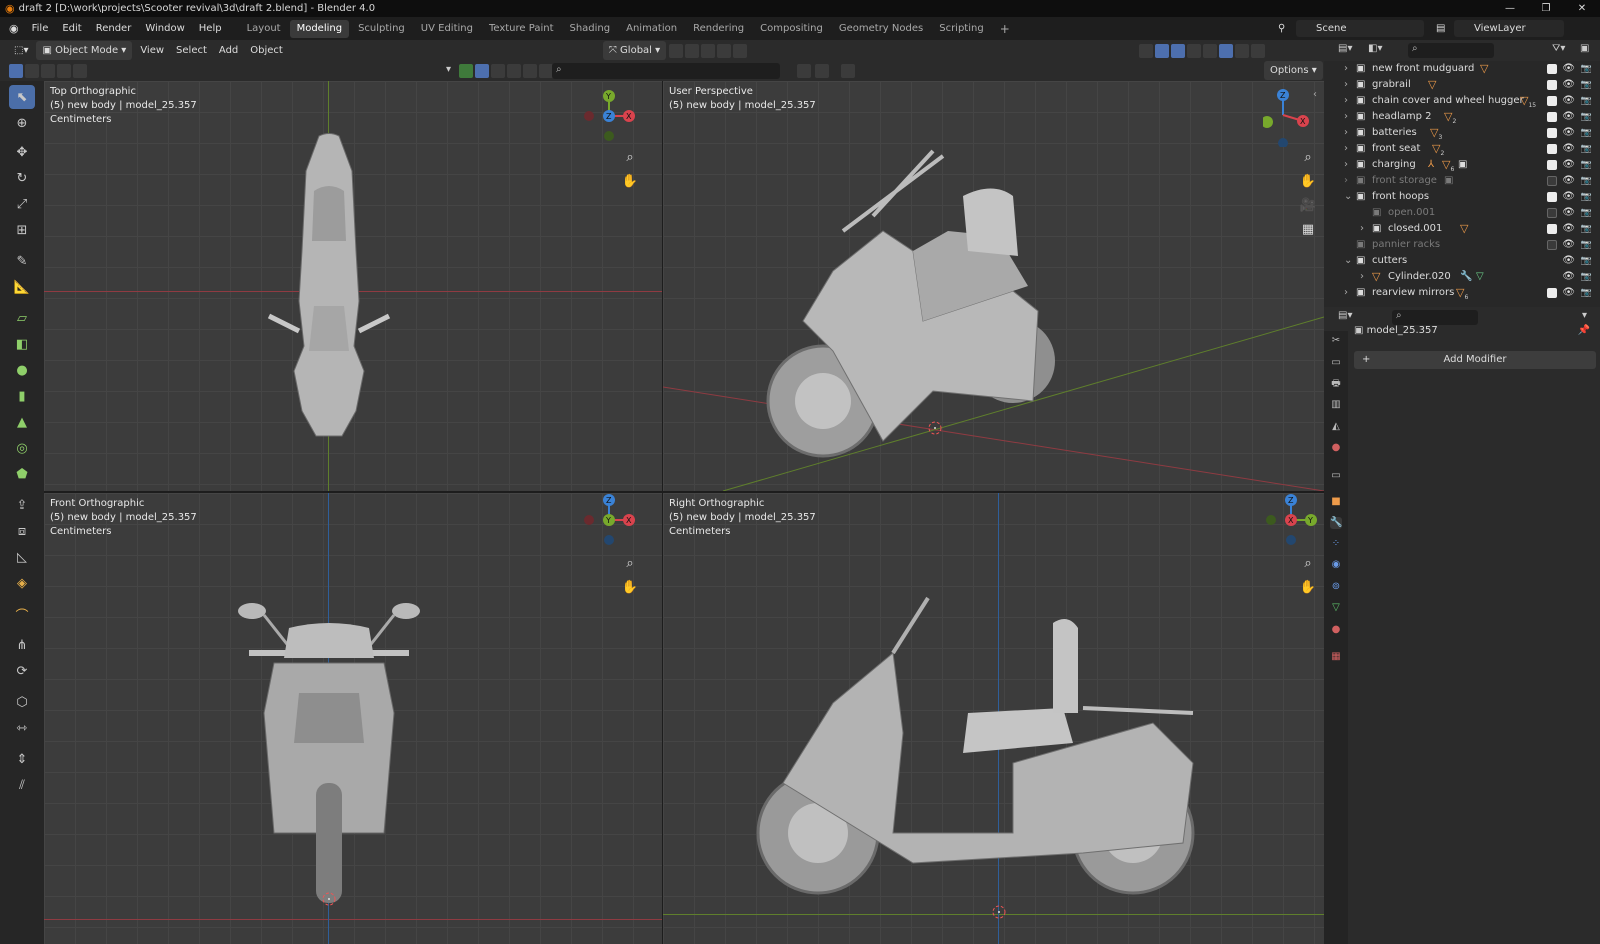 This screenshot has height=944, width=1600. What do you see at coordinates (1336, 565) in the screenshot?
I see `physics-tab-icon: ◉` at bounding box center [1336, 565].